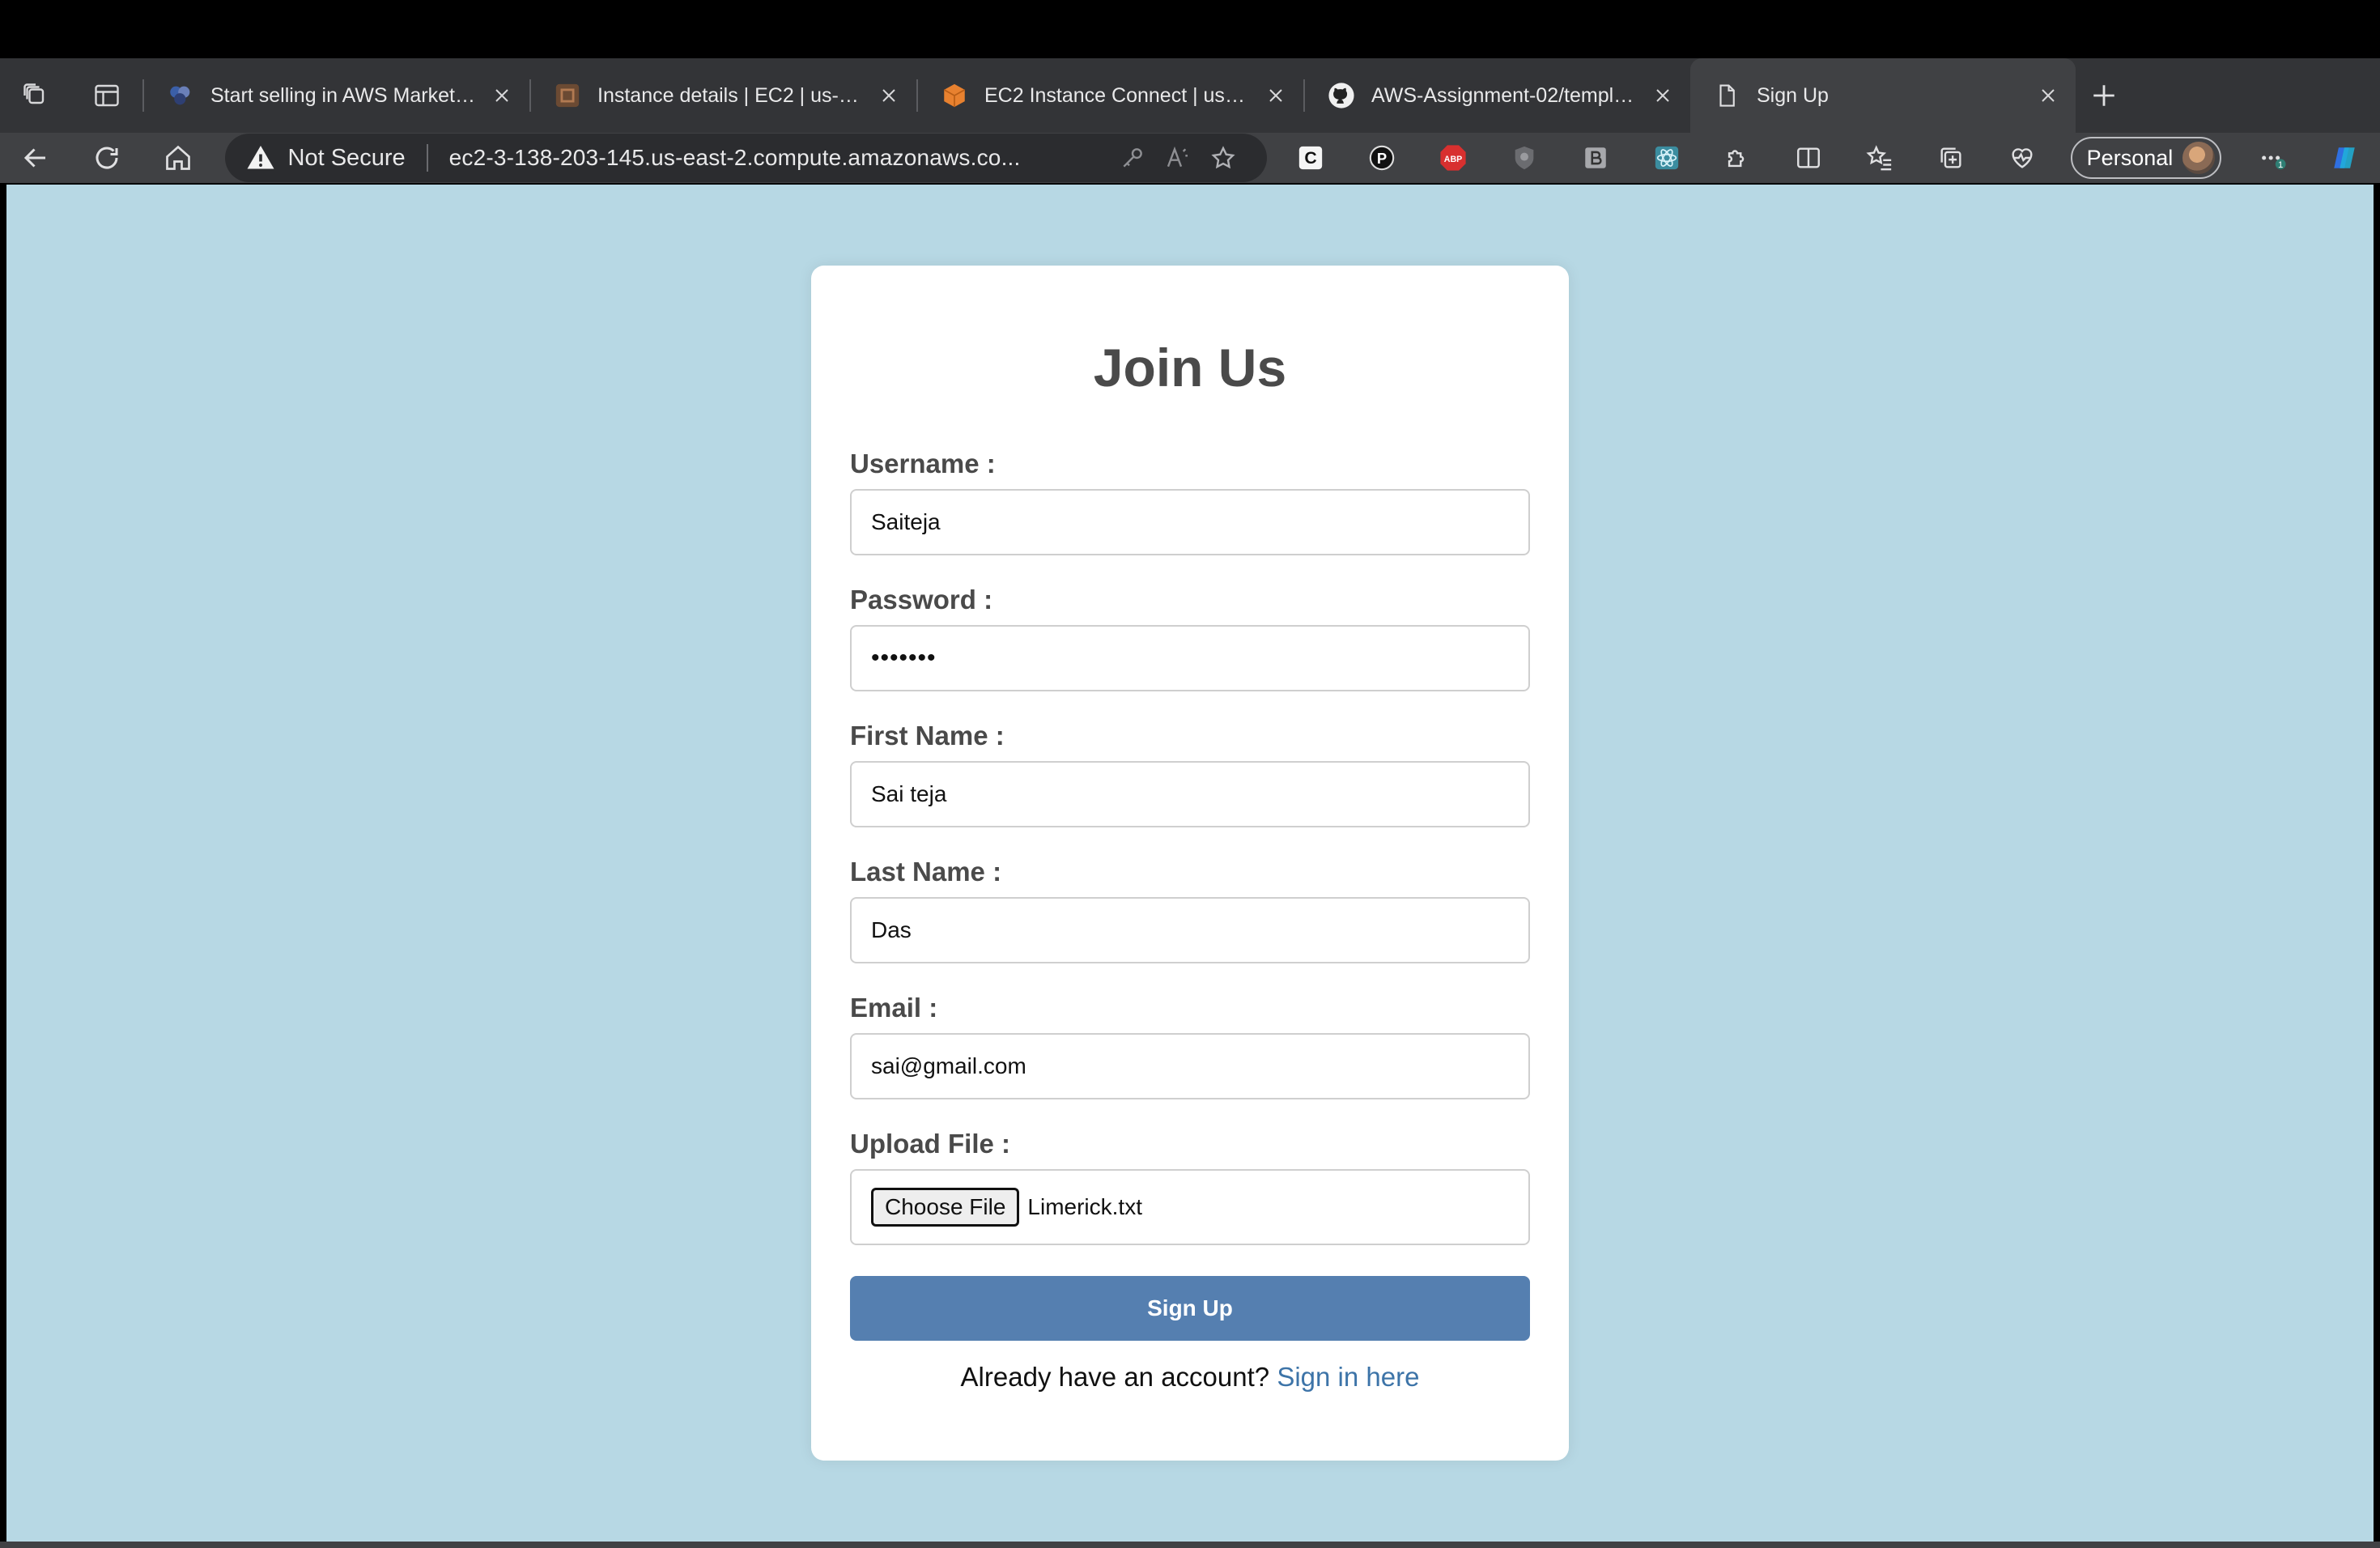 The width and height of the screenshot is (2380, 1548). I want to click on svg-text: P, so click(1382, 158).